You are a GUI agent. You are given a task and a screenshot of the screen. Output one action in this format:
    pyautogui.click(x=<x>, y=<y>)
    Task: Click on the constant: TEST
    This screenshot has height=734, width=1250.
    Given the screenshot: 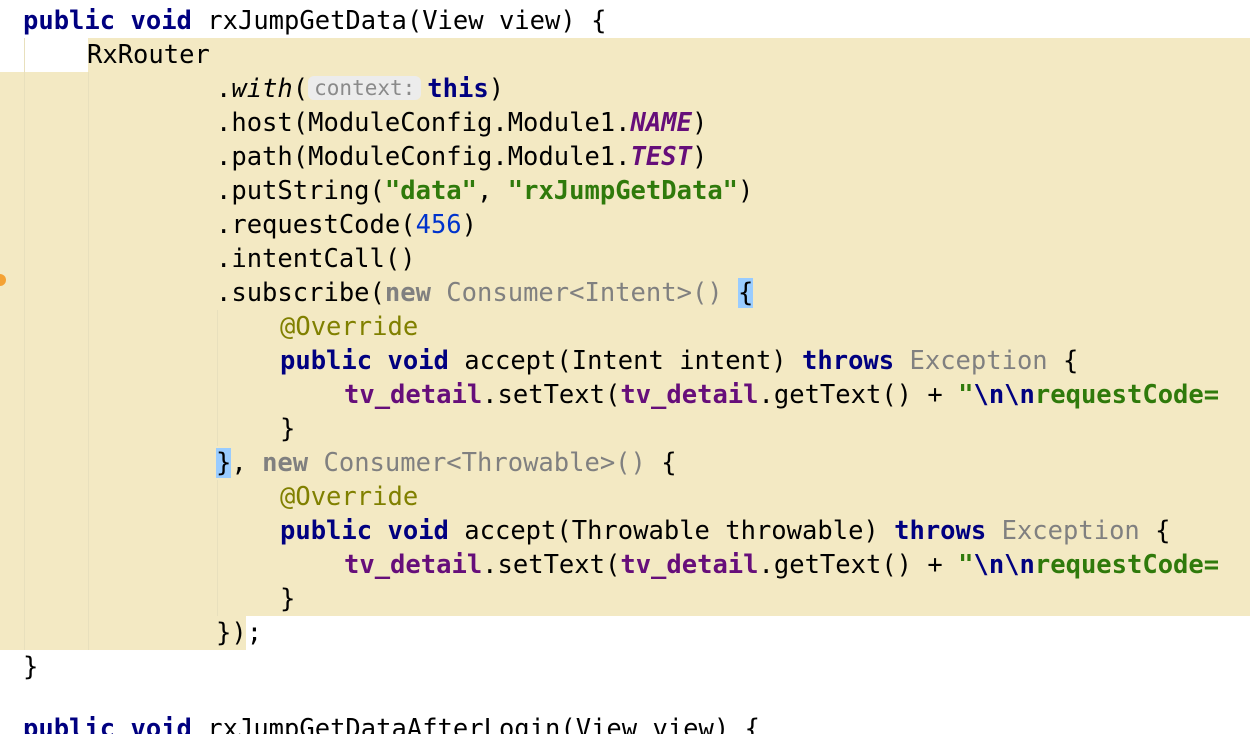 What is the action you would take?
    pyautogui.click(x=661, y=157)
    